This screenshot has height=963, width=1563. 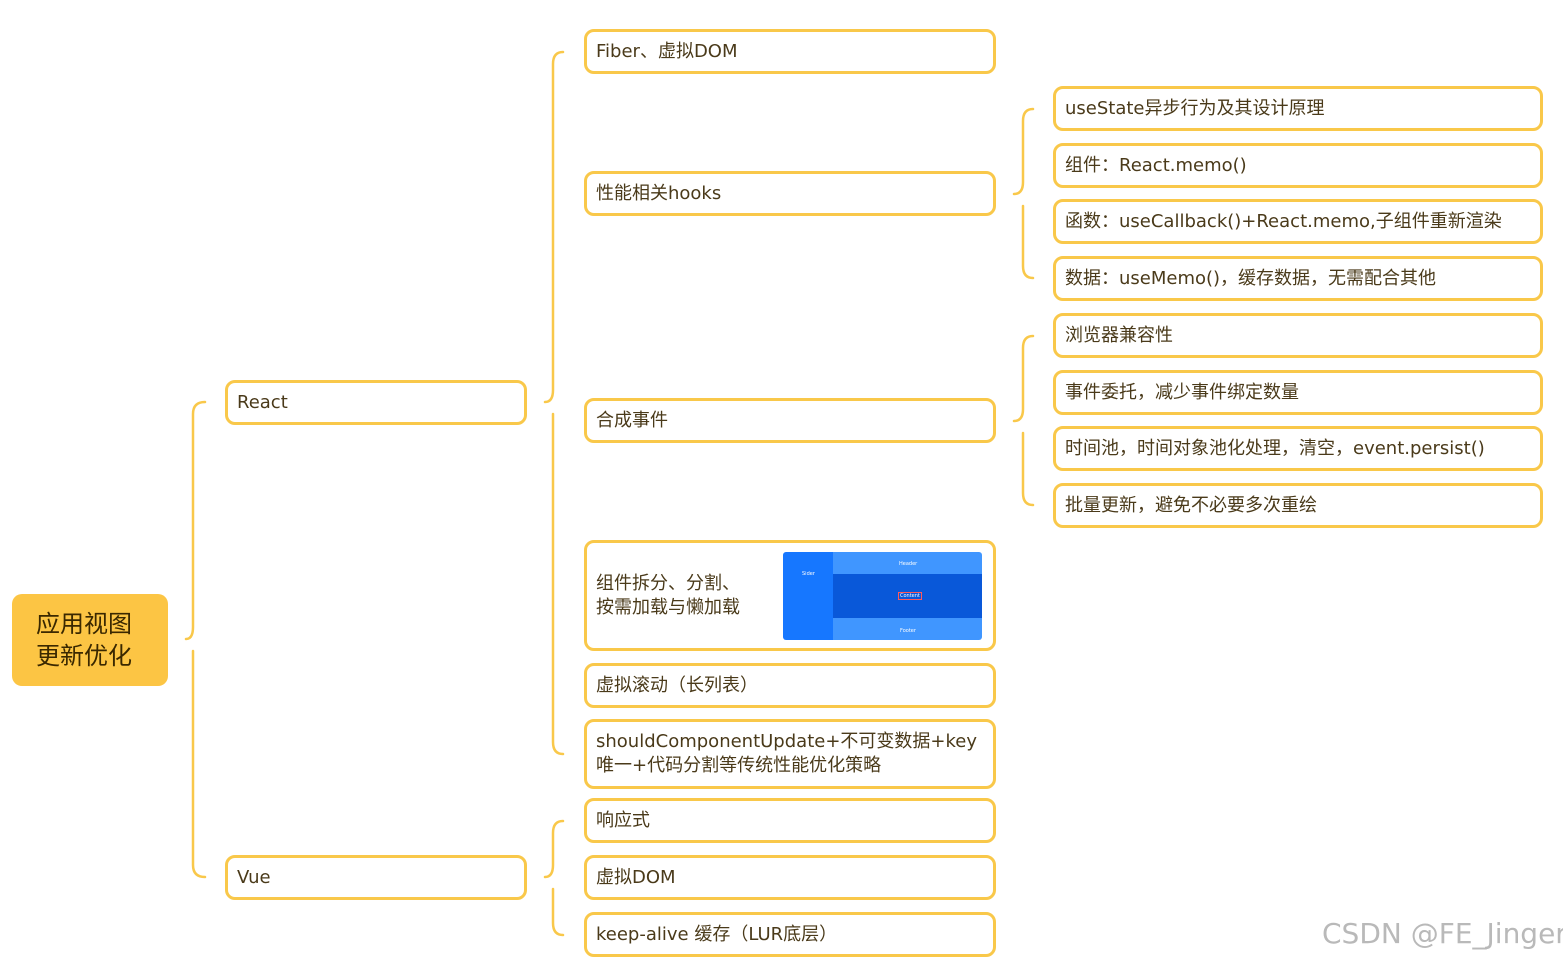 I want to click on watermark-text: CSDN @FE_Jinger, so click(x=1442, y=933).